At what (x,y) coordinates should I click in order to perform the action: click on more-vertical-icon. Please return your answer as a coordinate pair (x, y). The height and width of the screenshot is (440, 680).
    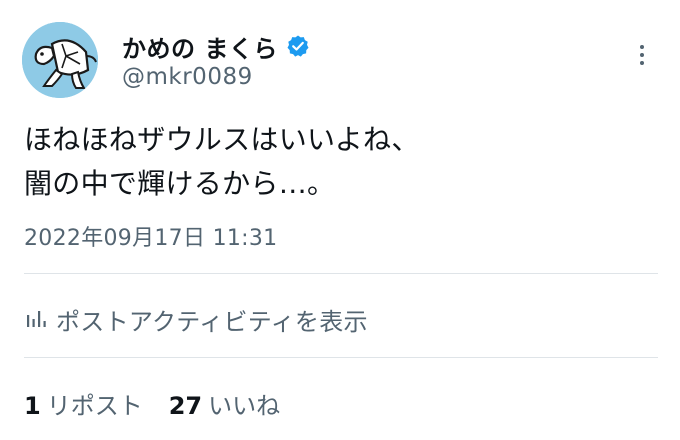
    Looking at the image, I should click on (642, 55).